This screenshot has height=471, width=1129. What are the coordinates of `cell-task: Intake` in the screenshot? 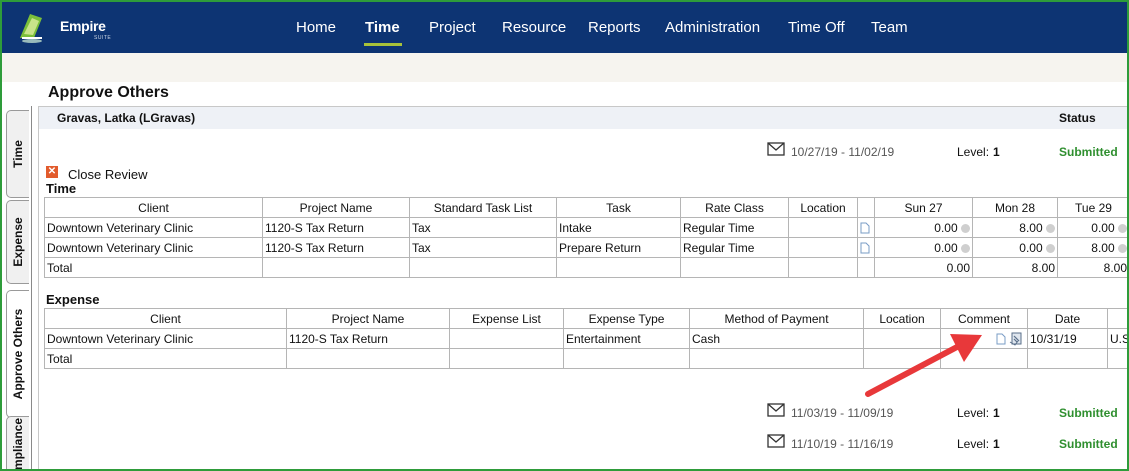 It's located at (618, 227).